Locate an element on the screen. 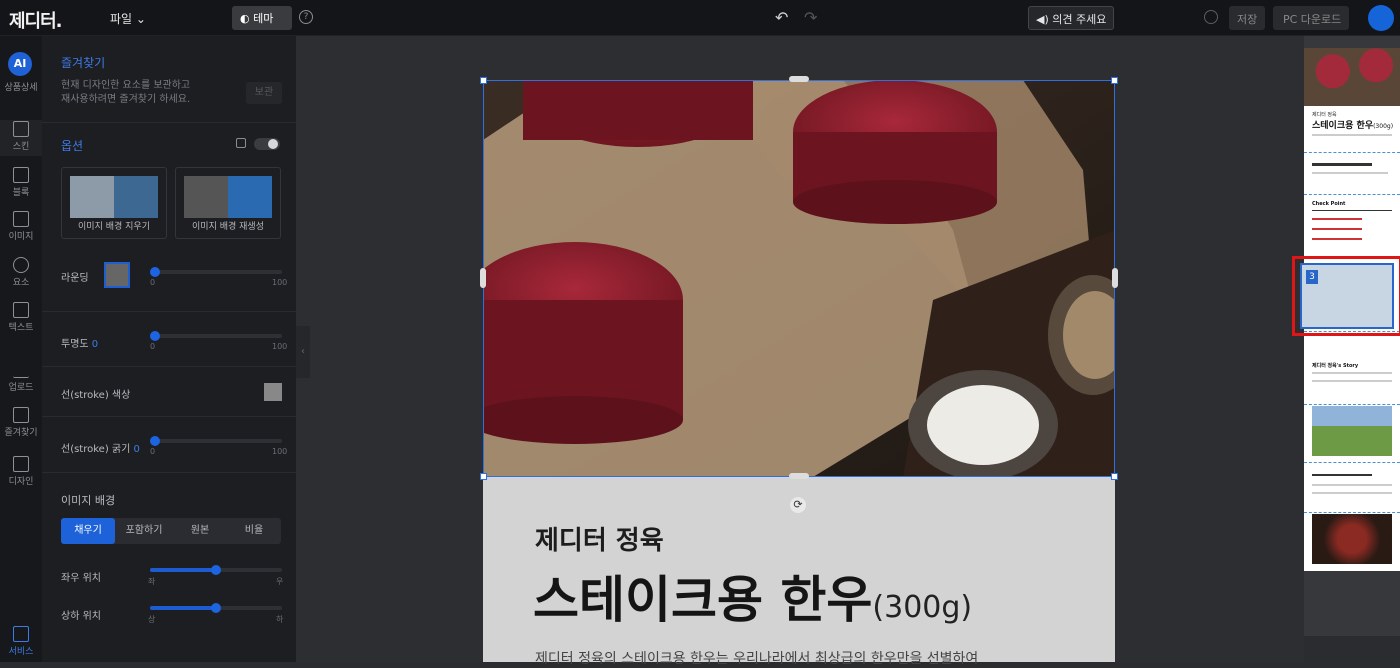 The height and width of the screenshot is (668, 1400). nav-my-design: 디자인 is located at coordinates (21, 471).